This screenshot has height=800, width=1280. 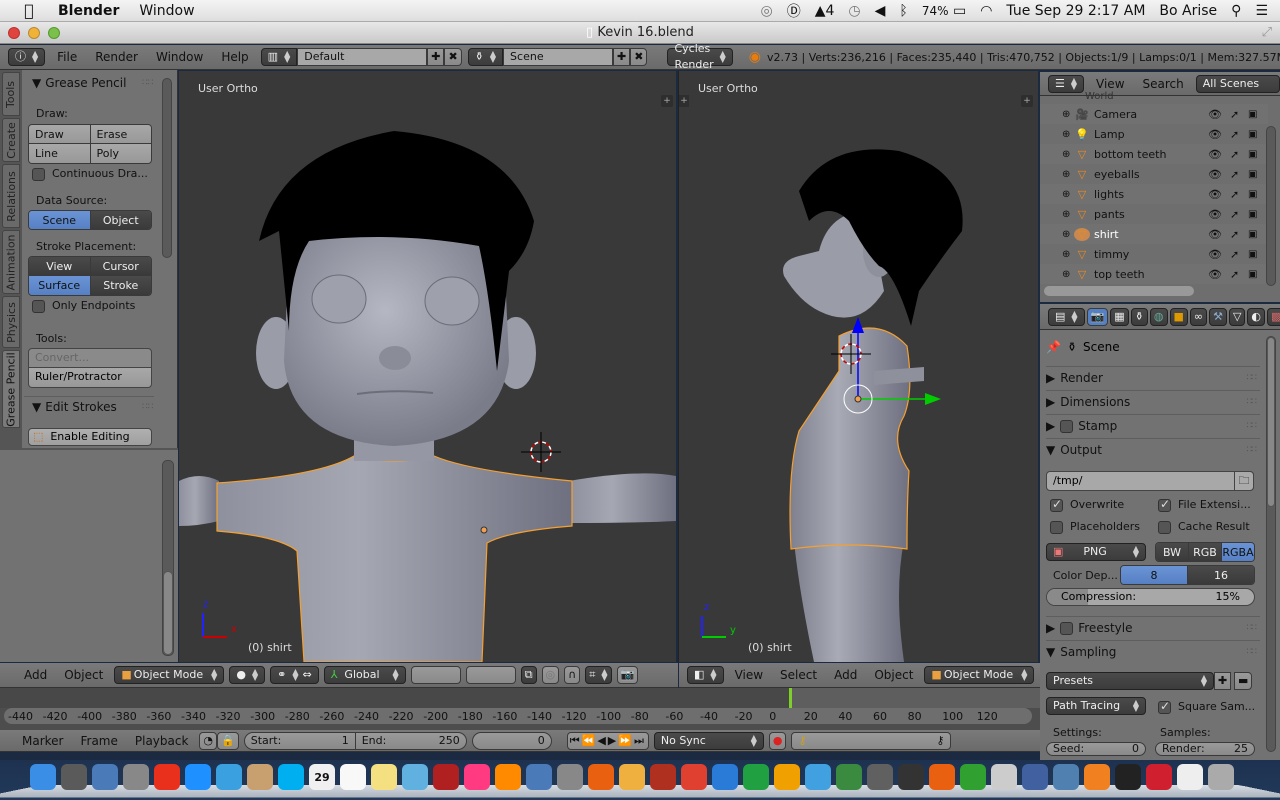 I want to click on panel-output: ▼ Output ∷∷, so click(x=1153, y=449).